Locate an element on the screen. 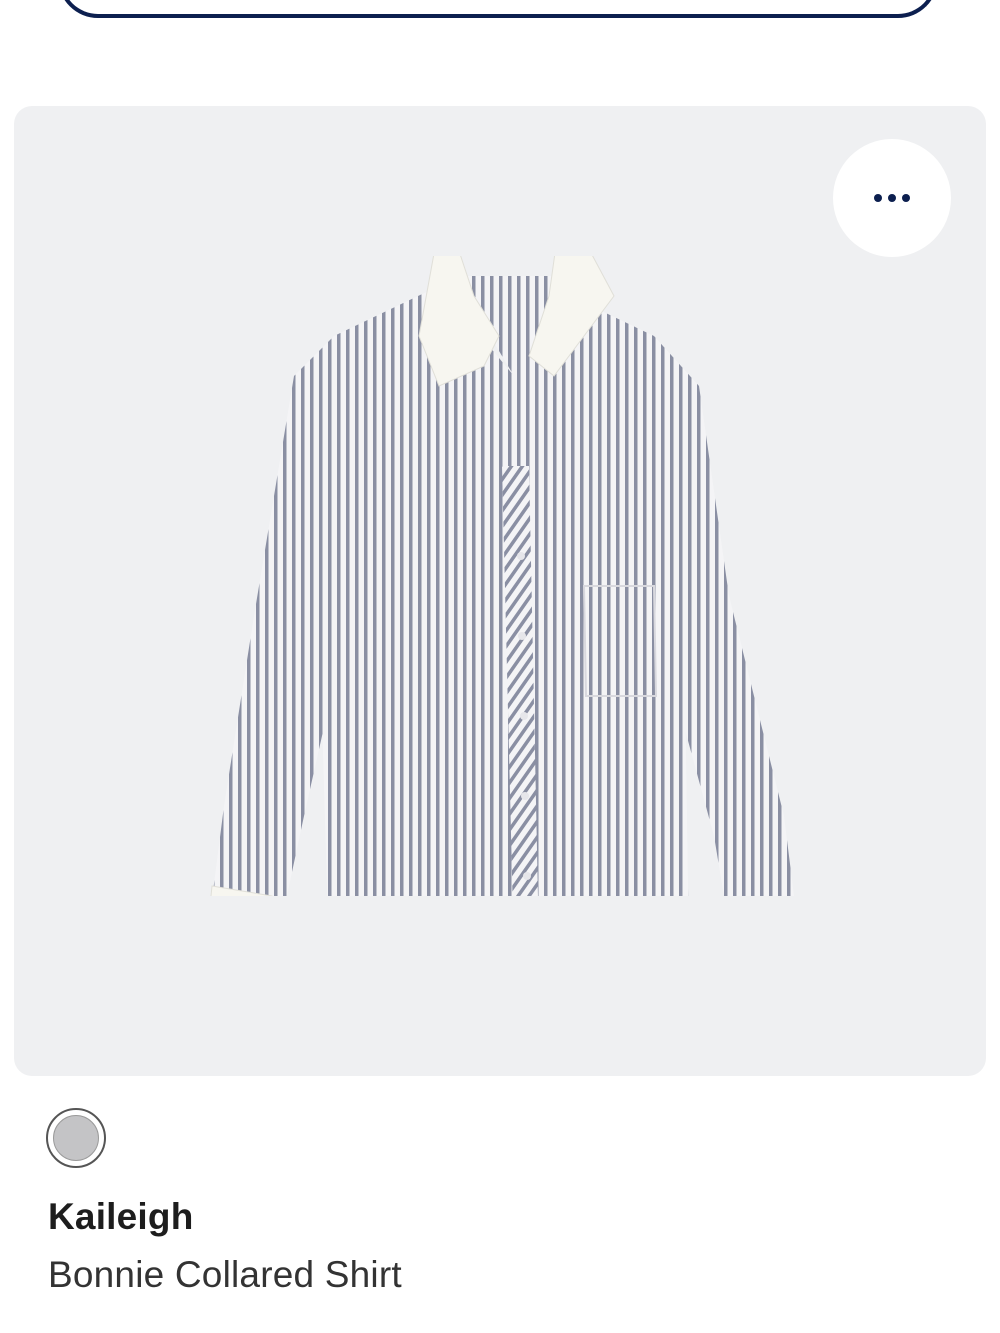 The image size is (1000, 1333). more-options-button is located at coordinates (892, 198).